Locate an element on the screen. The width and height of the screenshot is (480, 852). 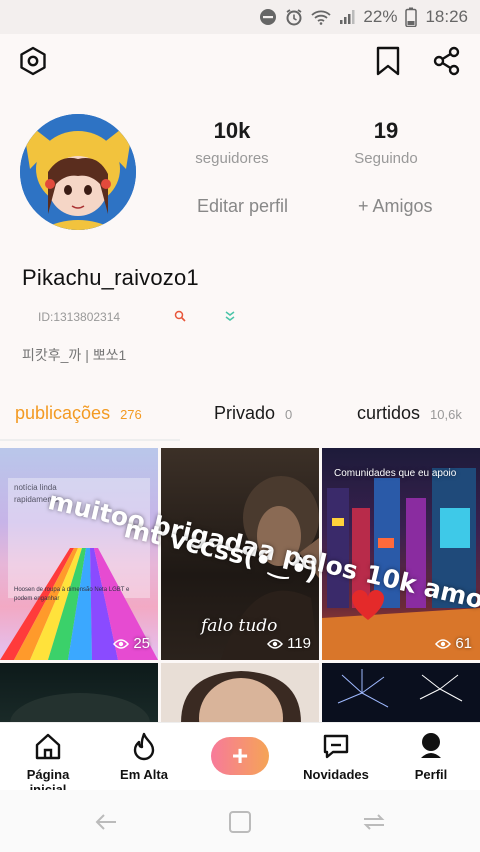
nav-news: Novidades is located at coordinates (336, 756).